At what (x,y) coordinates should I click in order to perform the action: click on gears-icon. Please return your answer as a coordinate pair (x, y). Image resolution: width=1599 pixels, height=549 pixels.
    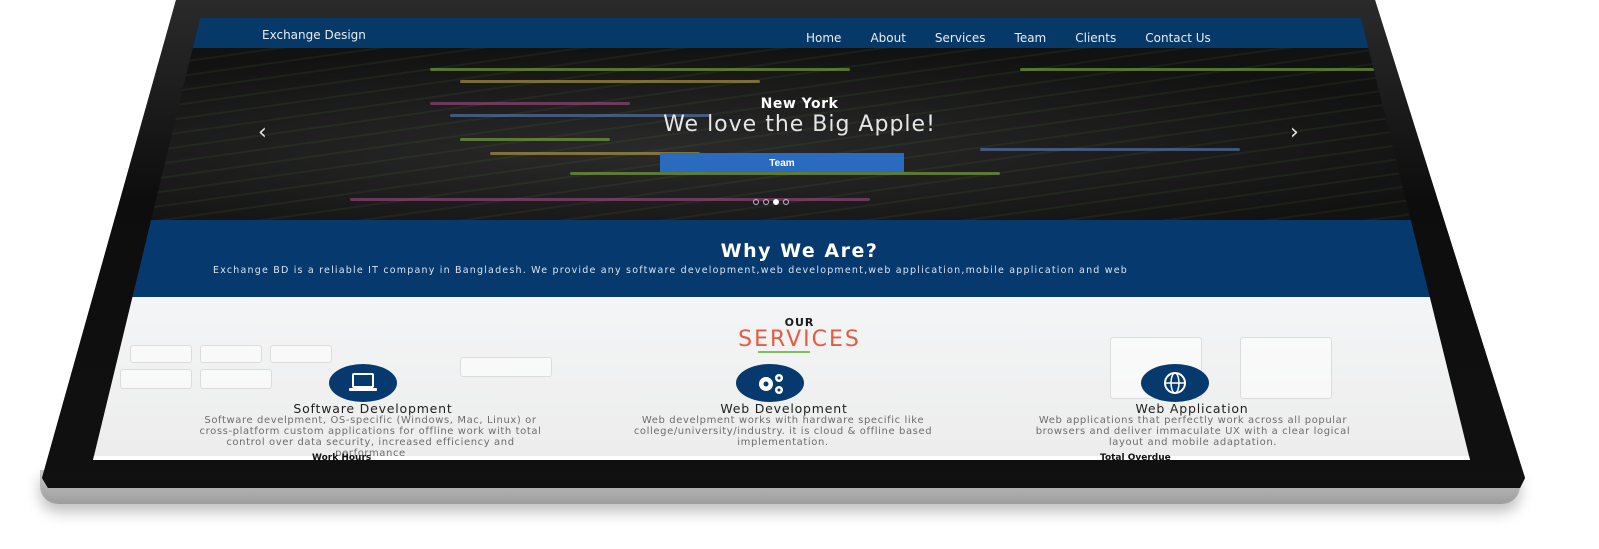
    Looking at the image, I should click on (770, 383).